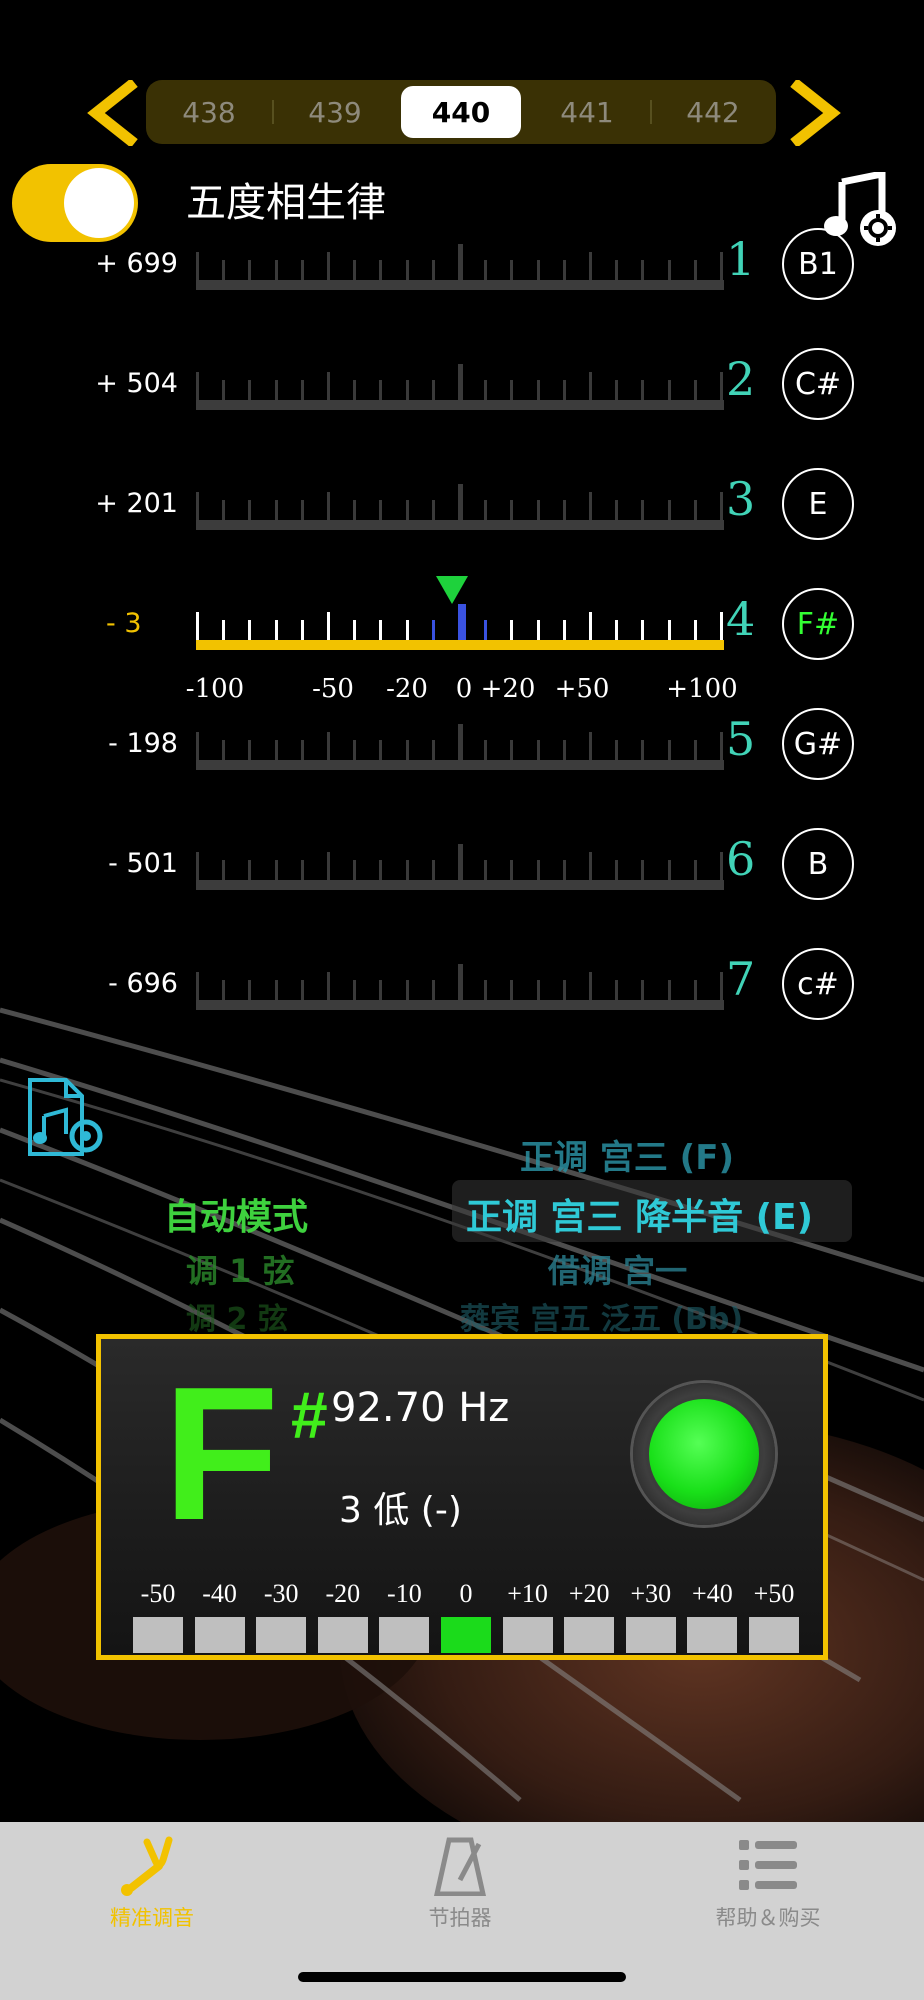  What do you see at coordinates (712, 1616) in the screenshot?
I see `deviation-step: +40` at bounding box center [712, 1616].